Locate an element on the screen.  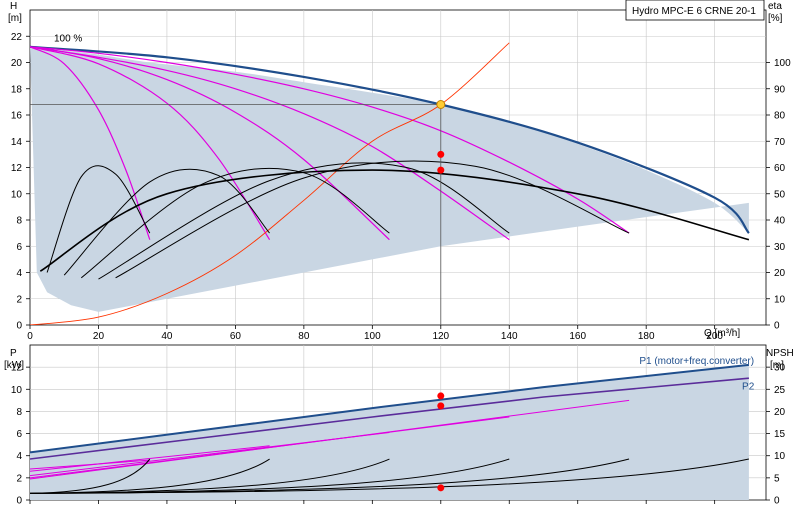
legend-box: Hydro MPC-E 6 CRNE 20-1 is located at coordinates (695, 10).